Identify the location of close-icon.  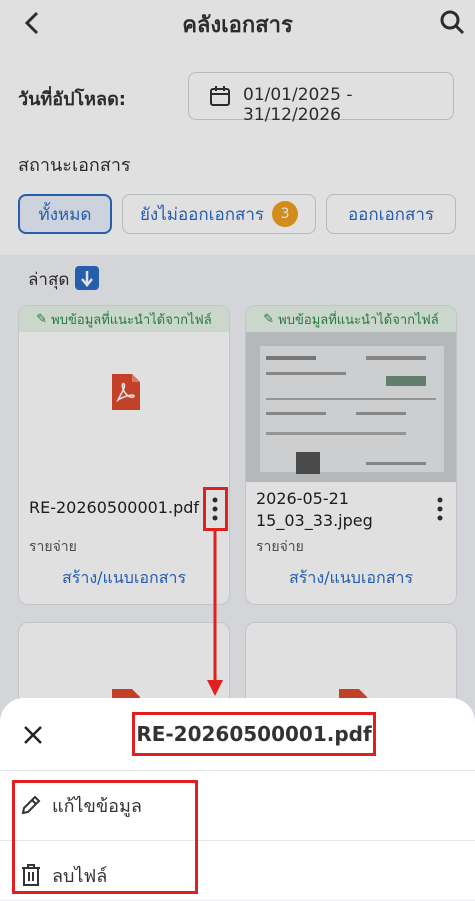
(33, 735).